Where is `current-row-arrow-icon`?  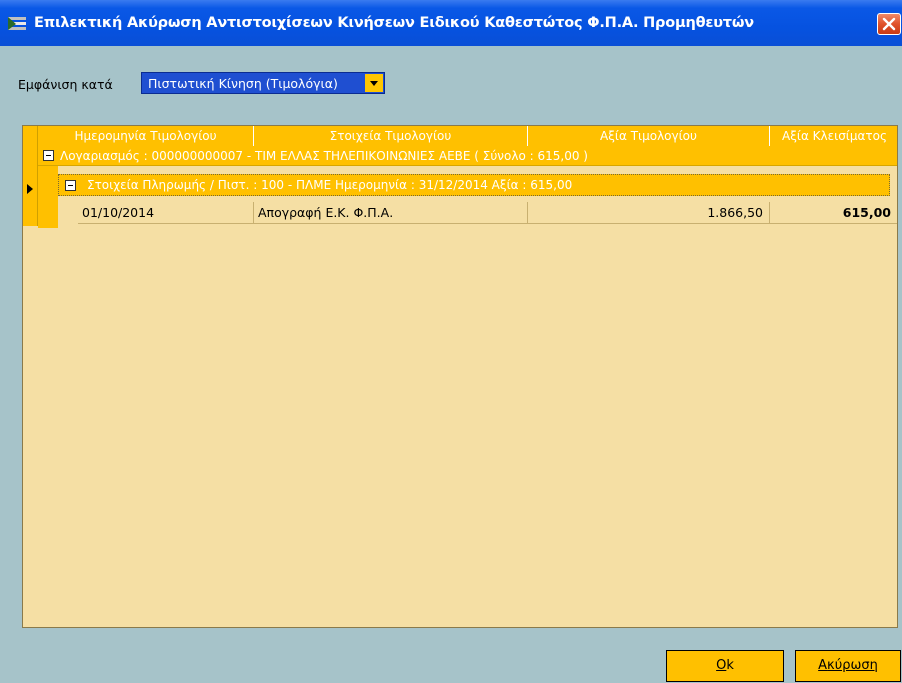 current-row-arrow-icon is located at coordinates (30, 189).